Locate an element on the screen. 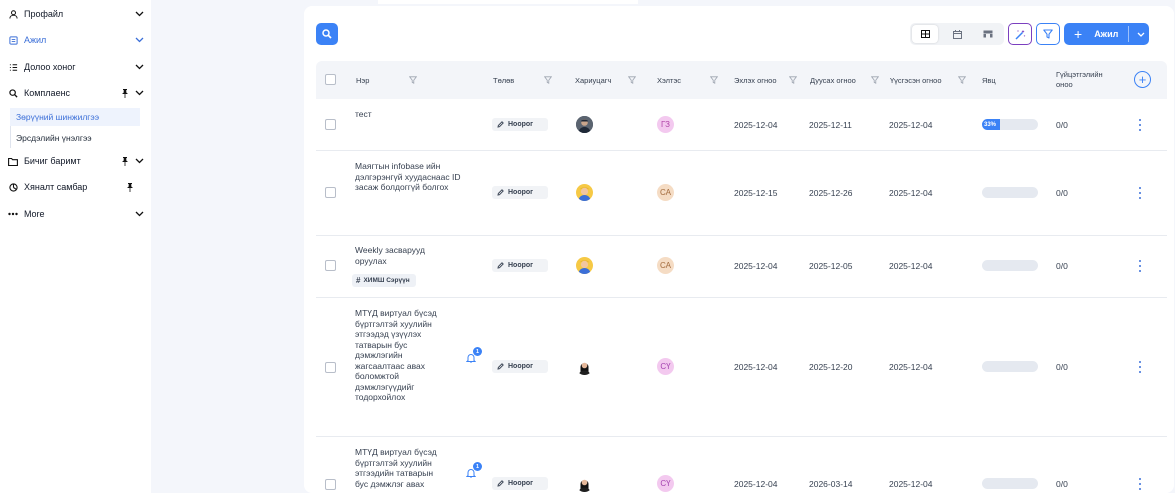 Image resolution: width=1175 pixels, height=493 pixels. board-view-button is located at coordinates (988, 34).